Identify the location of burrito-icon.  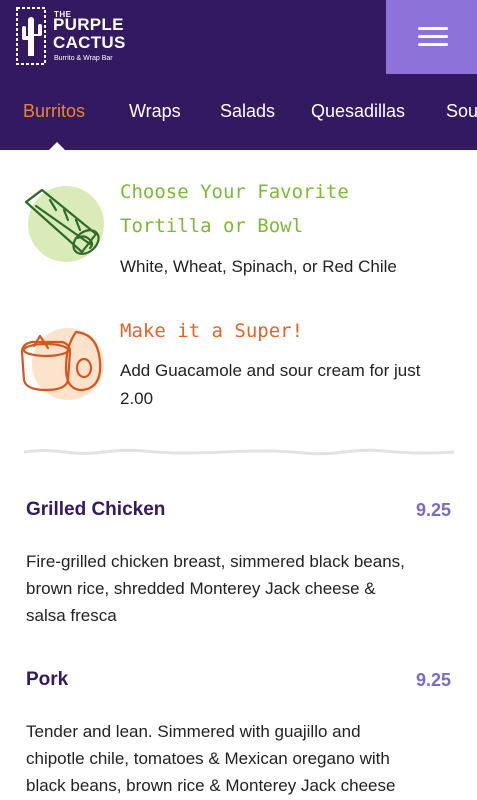
(64, 224).